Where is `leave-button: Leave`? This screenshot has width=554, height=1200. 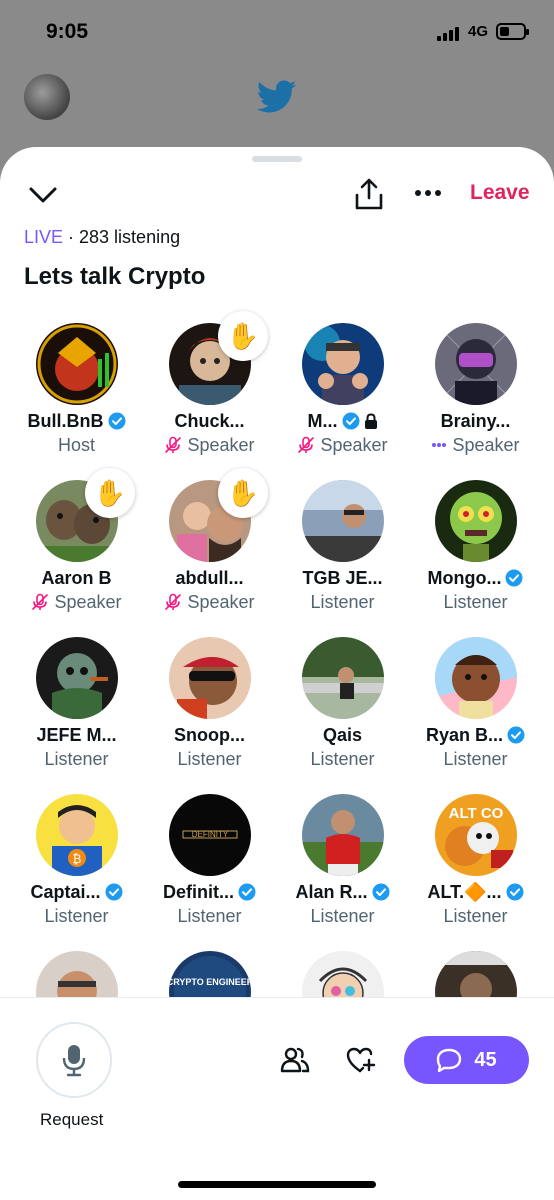
leave-button: Leave is located at coordinates (500, 193).